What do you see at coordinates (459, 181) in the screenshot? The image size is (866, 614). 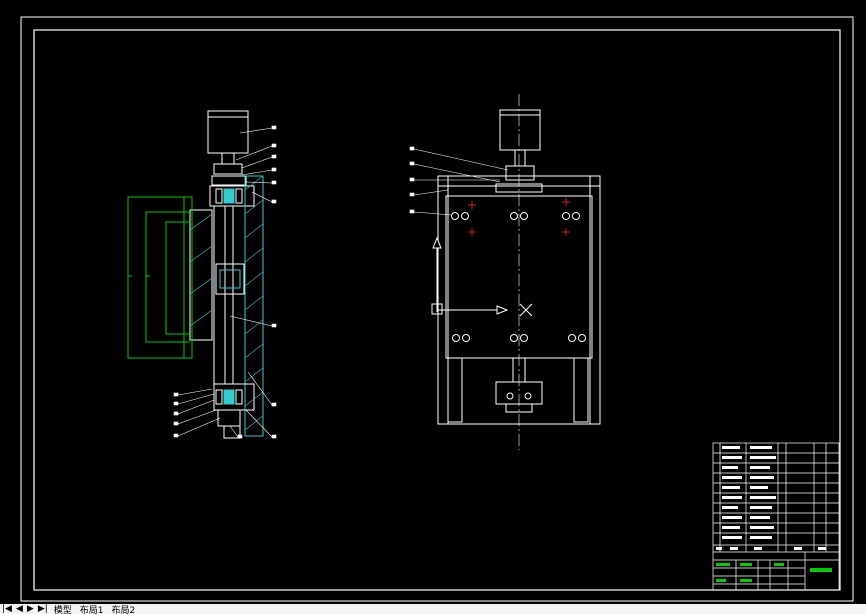 I see `front-view-leaders` at bounding box center [459, 181].